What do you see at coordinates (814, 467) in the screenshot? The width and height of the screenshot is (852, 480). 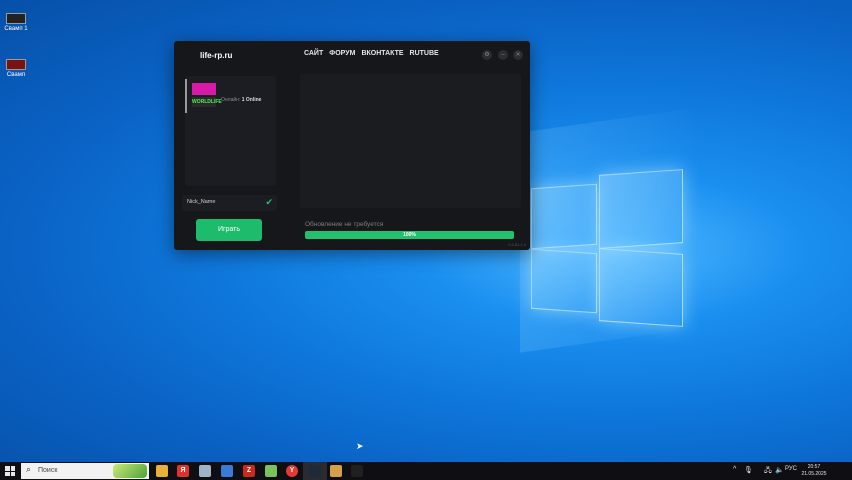 I see `clock-time: 20:57` at bounding box center [814, 467].